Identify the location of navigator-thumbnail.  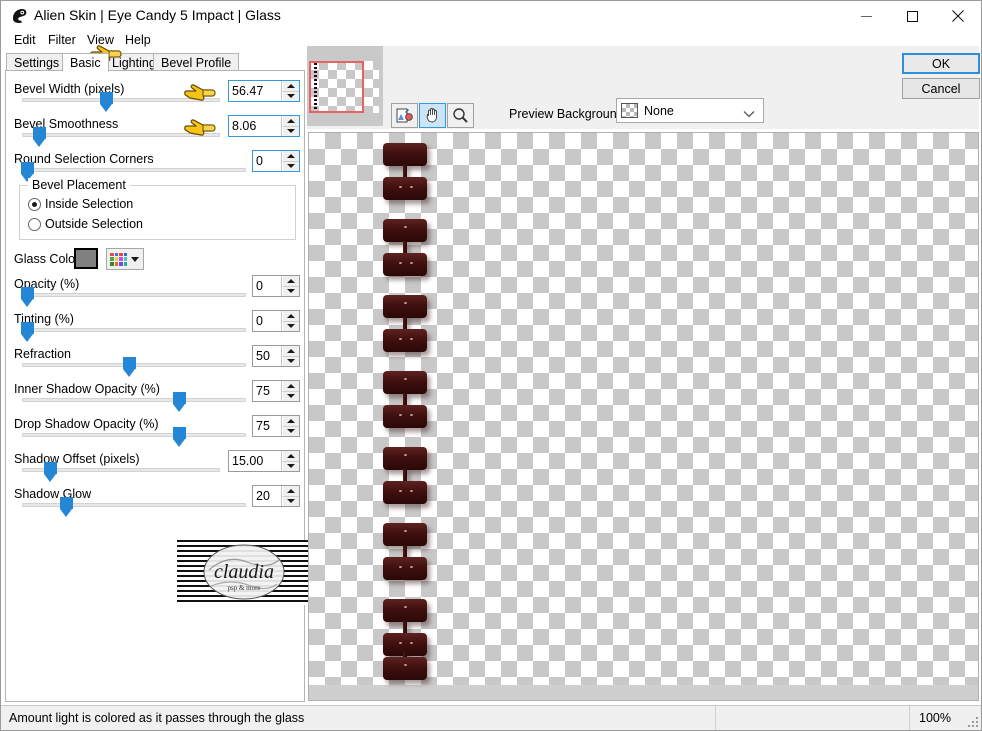
(345, 86).